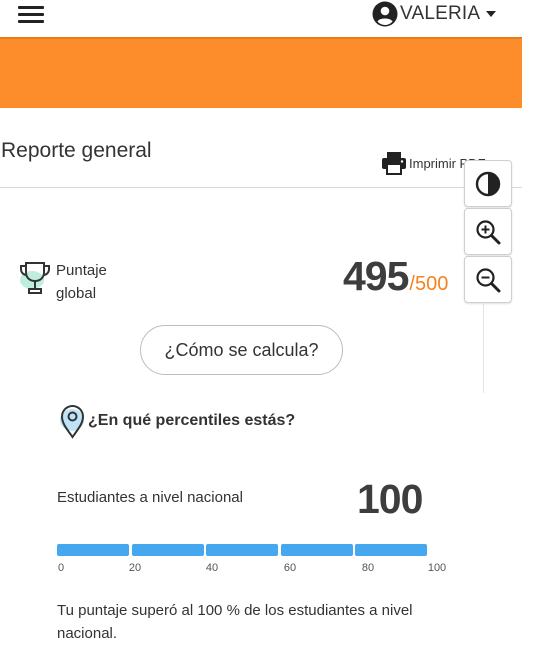 This screenshot has height=666, width=540. I want to click on zoom-out-button, so click(488, 279).